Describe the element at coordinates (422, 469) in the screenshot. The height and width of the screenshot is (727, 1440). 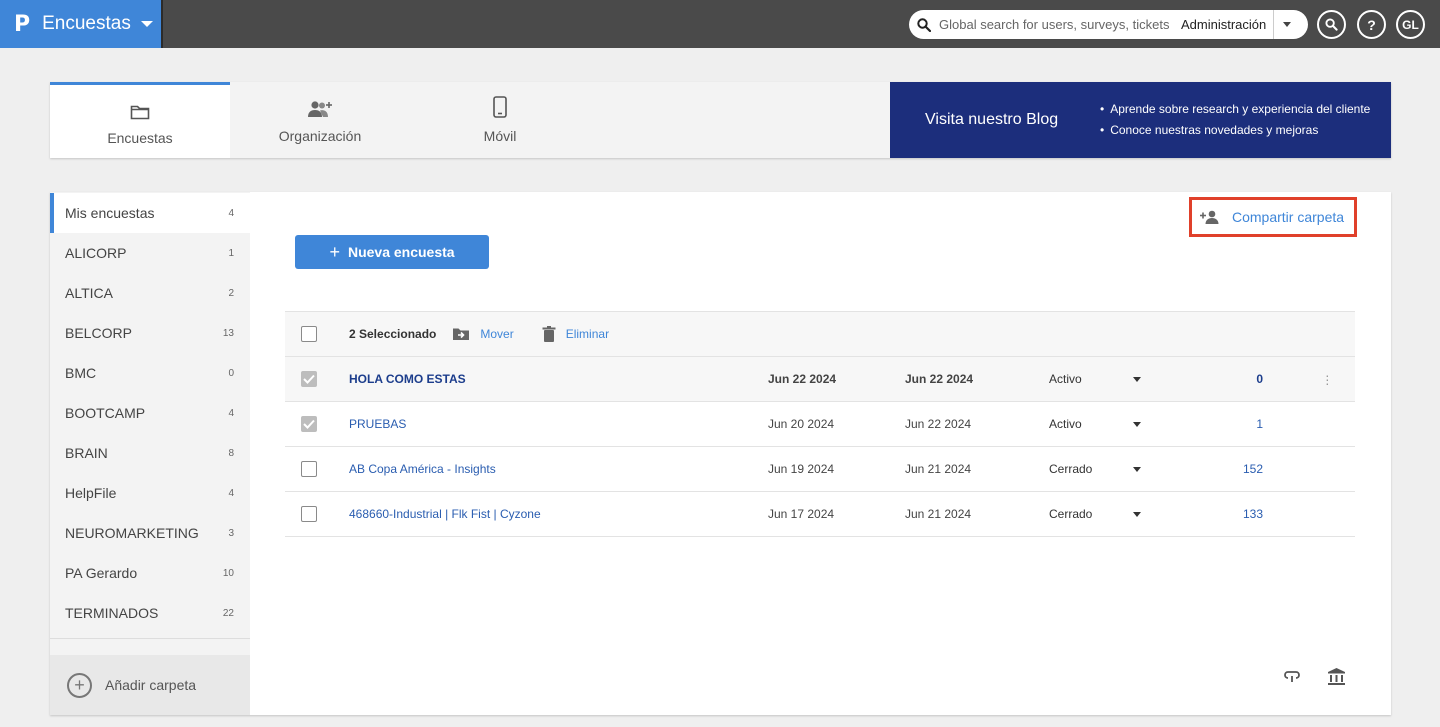
I see `survey-name-link: AB Copa América - Insights` at that location.